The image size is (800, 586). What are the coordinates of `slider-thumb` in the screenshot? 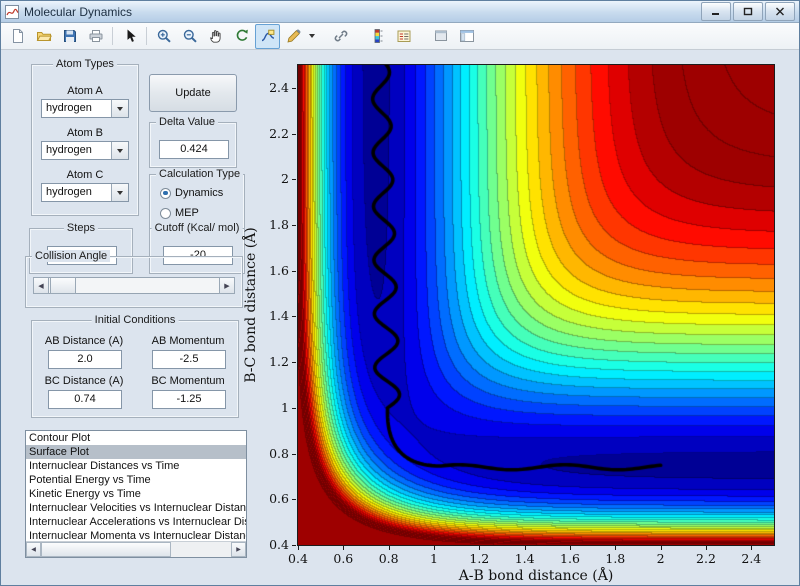 It's located at (63, 285).